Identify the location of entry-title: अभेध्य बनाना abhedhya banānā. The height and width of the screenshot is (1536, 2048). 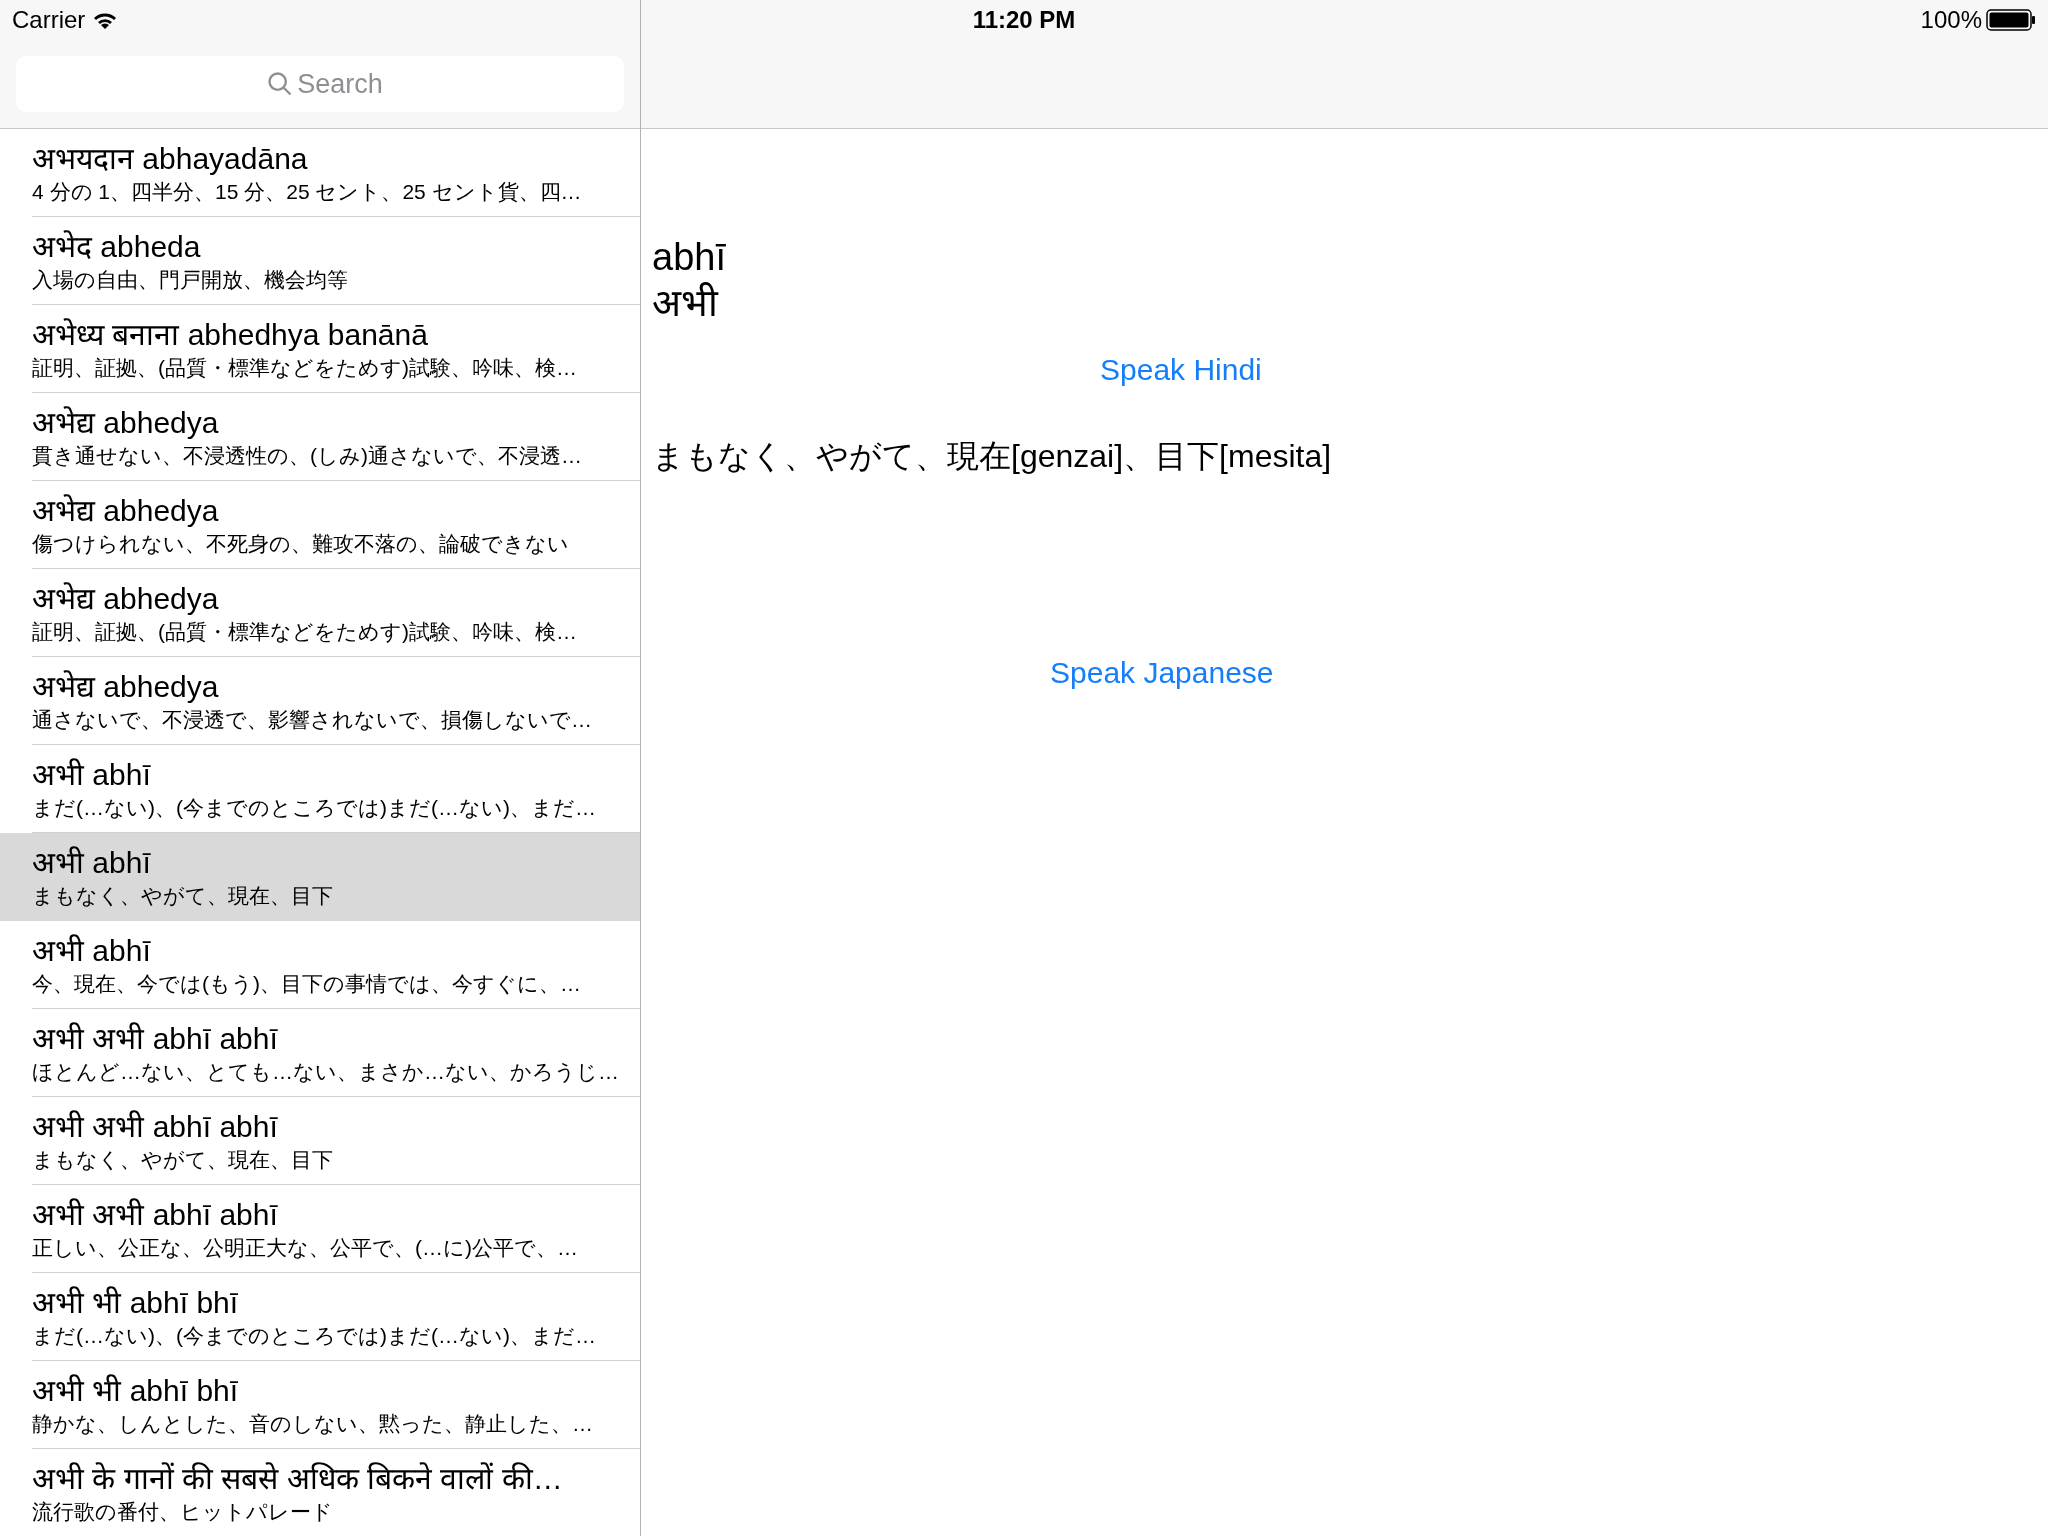
(230, 334).